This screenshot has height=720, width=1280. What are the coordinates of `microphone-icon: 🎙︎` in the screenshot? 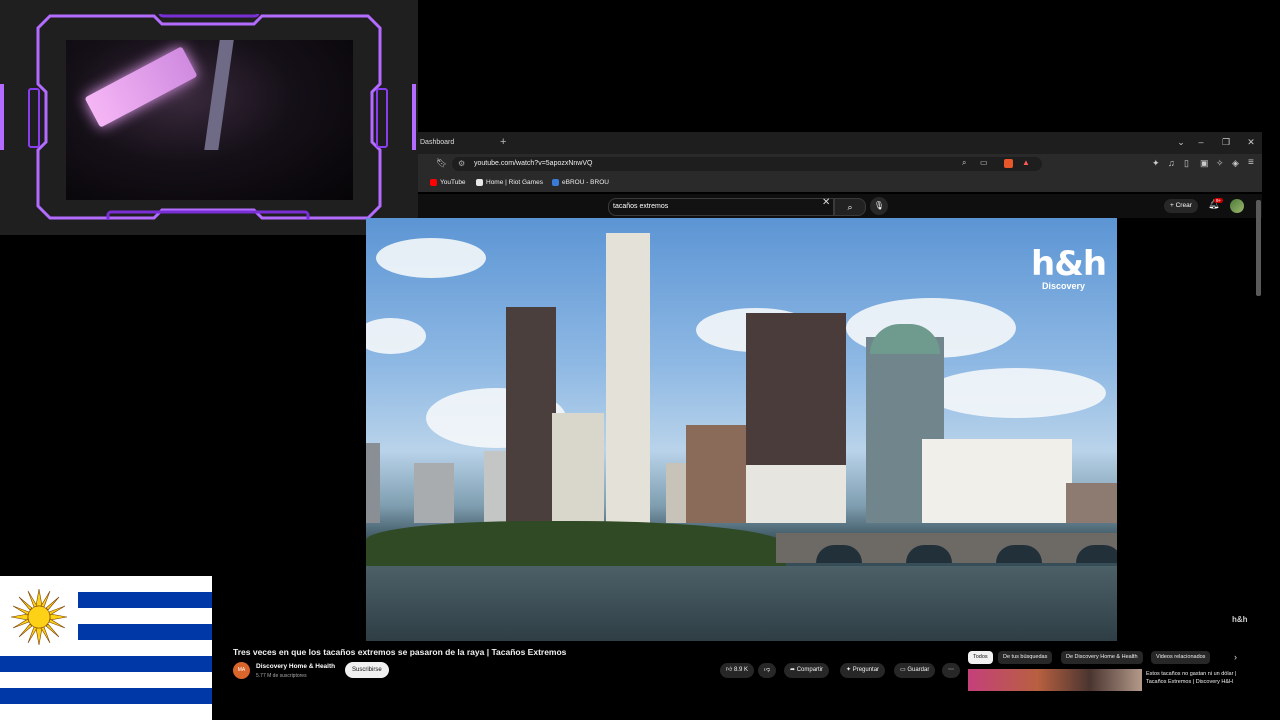 It's located at (879, 205).